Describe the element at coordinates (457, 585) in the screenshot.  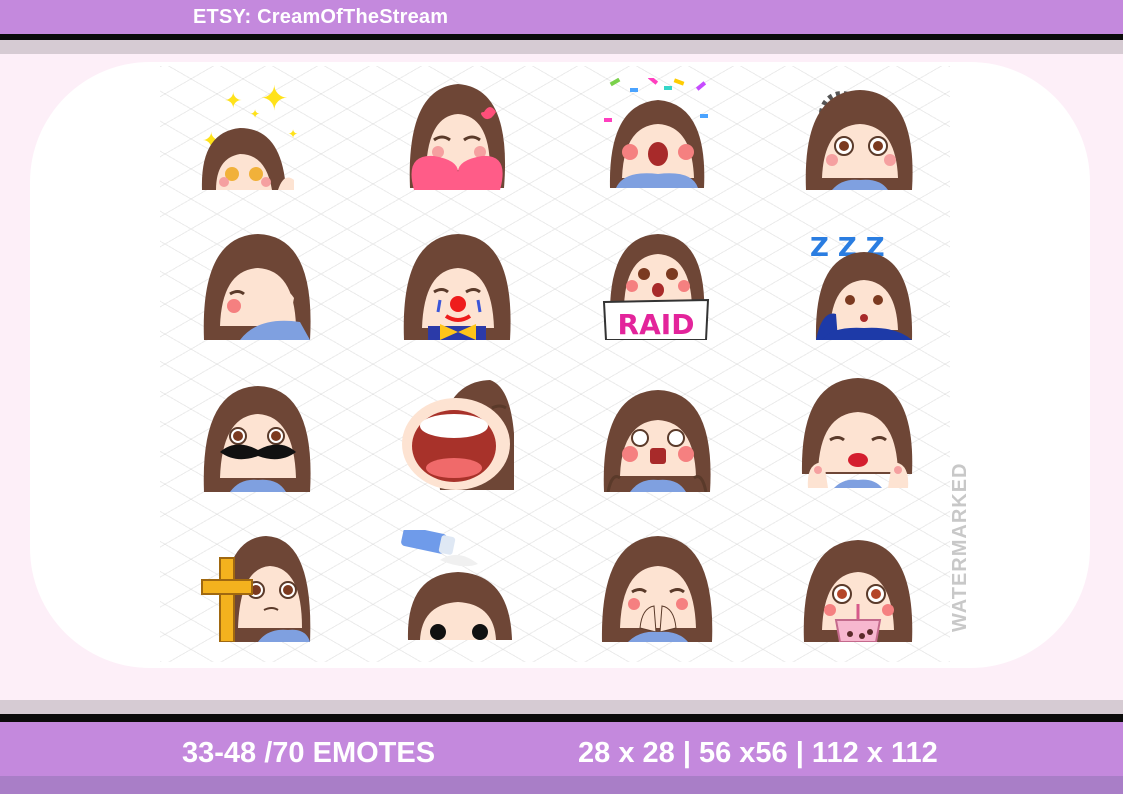
I see `emote-salty` at that location.